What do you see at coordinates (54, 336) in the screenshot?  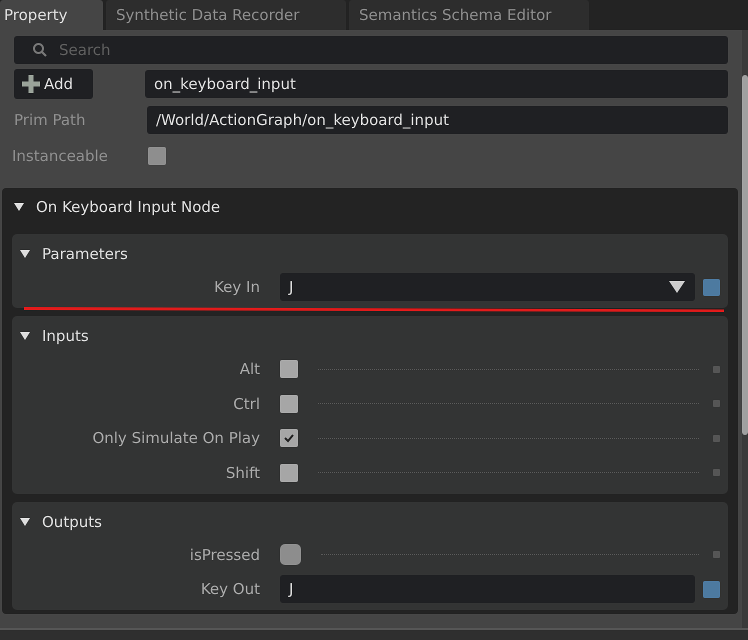 I see `section-header: Inputs` at bounding box center [54, 336].